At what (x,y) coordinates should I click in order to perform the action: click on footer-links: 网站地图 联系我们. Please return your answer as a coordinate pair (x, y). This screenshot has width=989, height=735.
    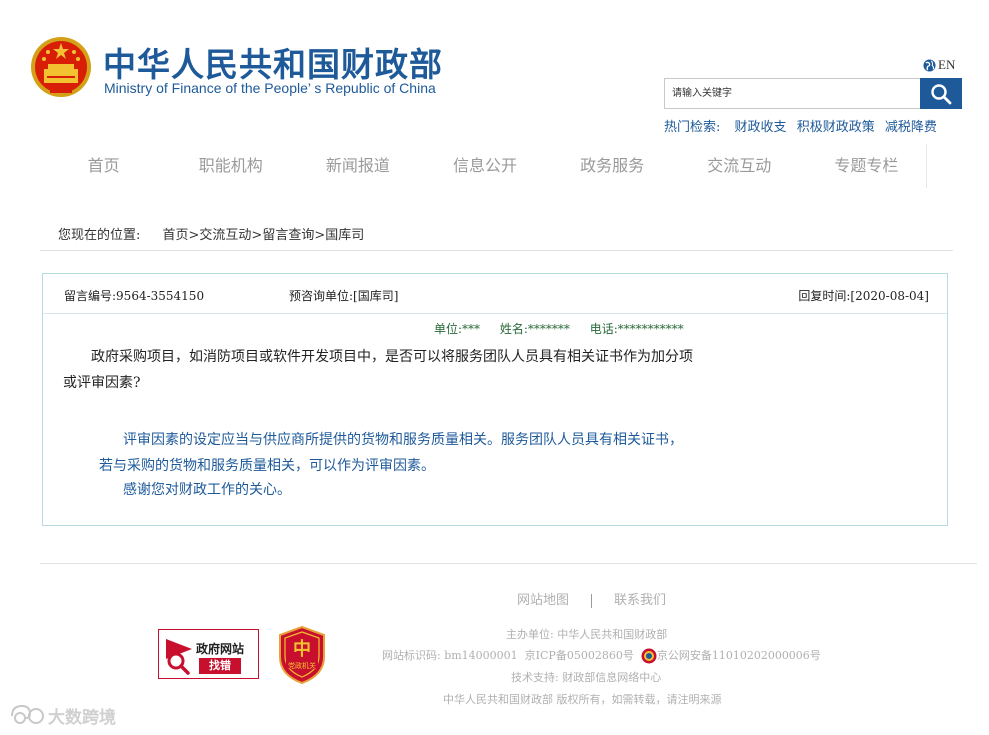
    Looking at the image, I should click on (591, 598).